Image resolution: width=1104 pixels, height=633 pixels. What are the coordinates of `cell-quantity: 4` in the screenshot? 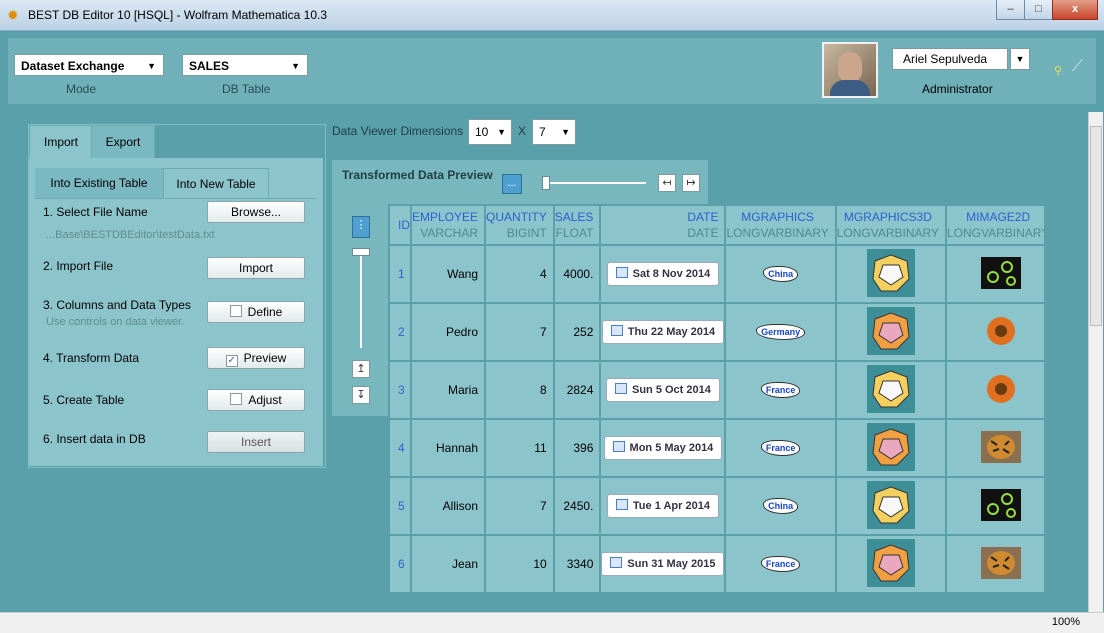 It's located at (519, 274).